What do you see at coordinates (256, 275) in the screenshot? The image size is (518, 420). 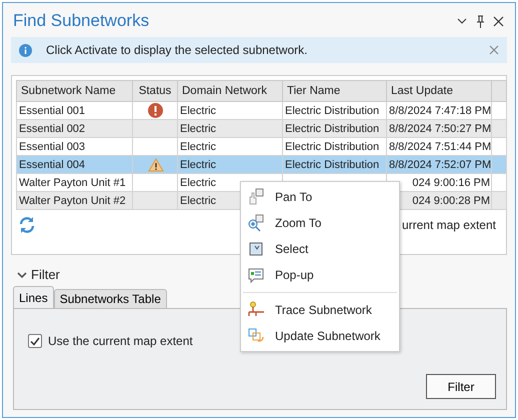 I see `popup-icon` at bounding box center [256, 275].